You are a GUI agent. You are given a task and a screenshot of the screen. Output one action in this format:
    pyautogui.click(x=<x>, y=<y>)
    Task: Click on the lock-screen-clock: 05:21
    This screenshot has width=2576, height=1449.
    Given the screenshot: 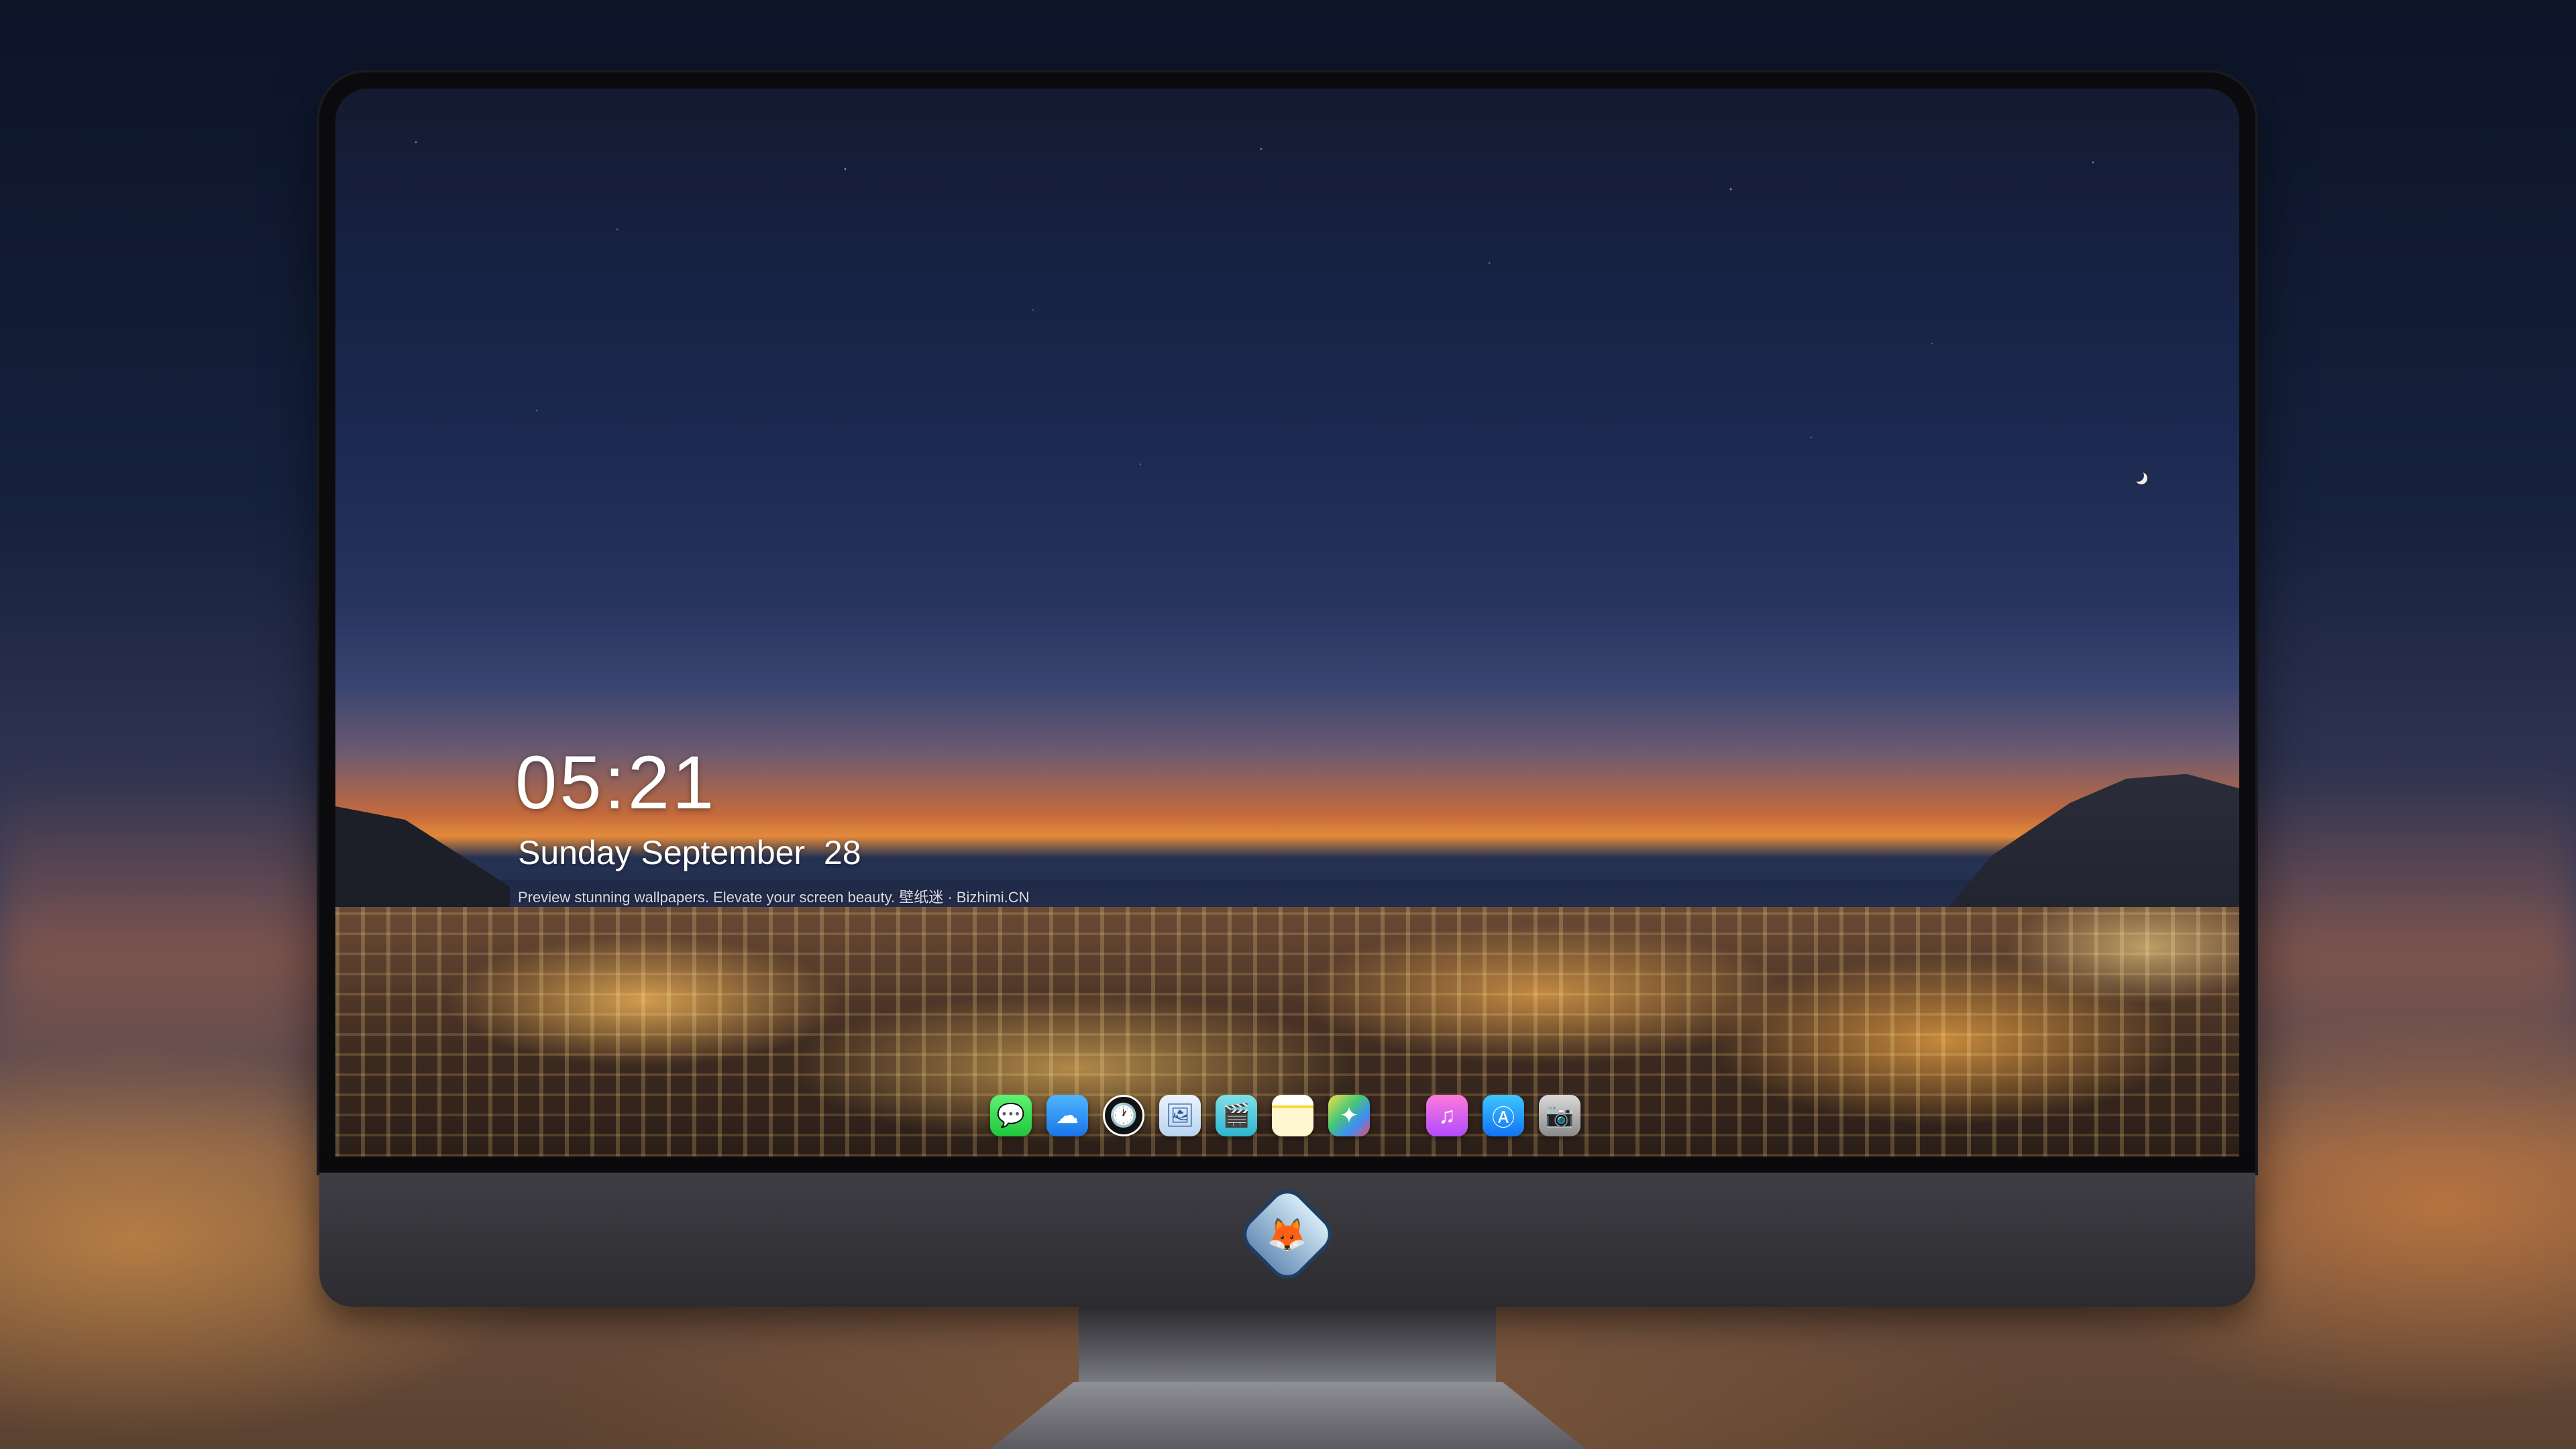 What is the action you would take?
    pyautogui.click(x=616, y=782)
    